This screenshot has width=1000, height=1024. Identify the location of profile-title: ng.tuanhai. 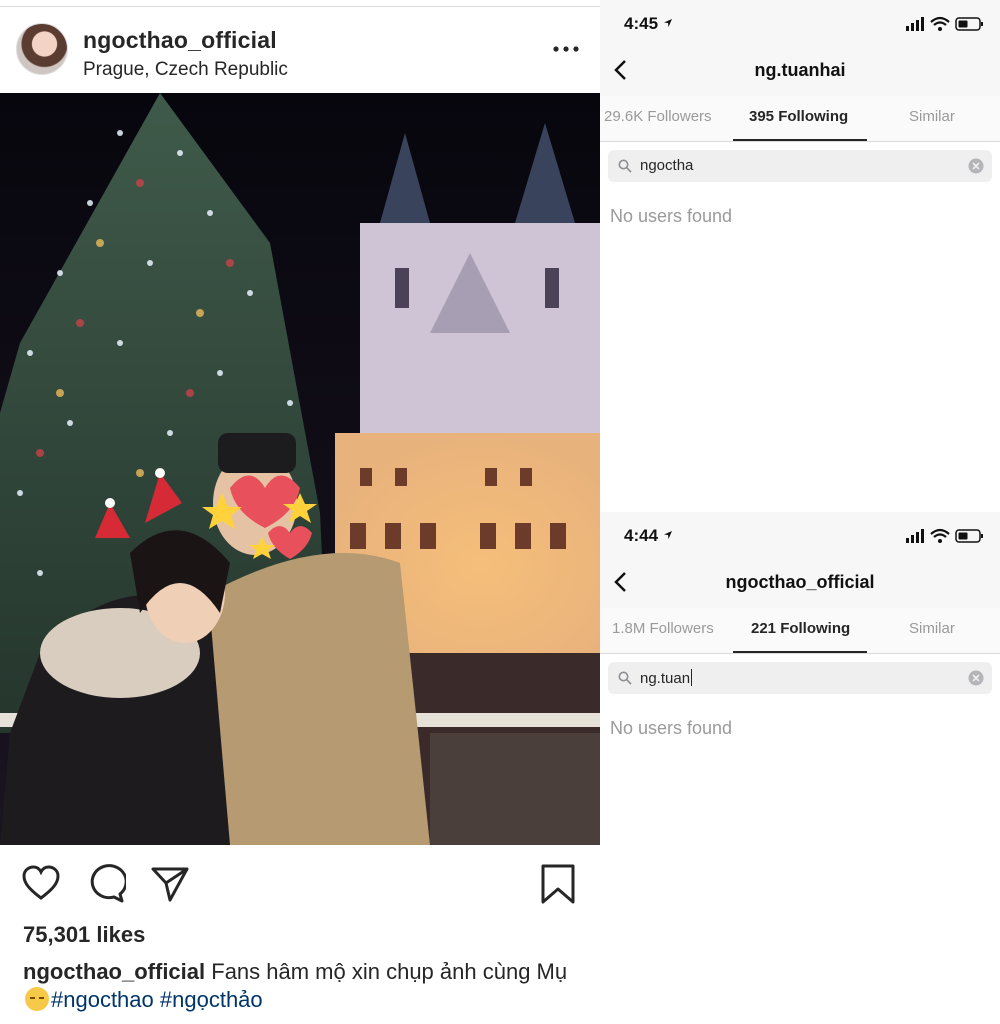
(800, 70).